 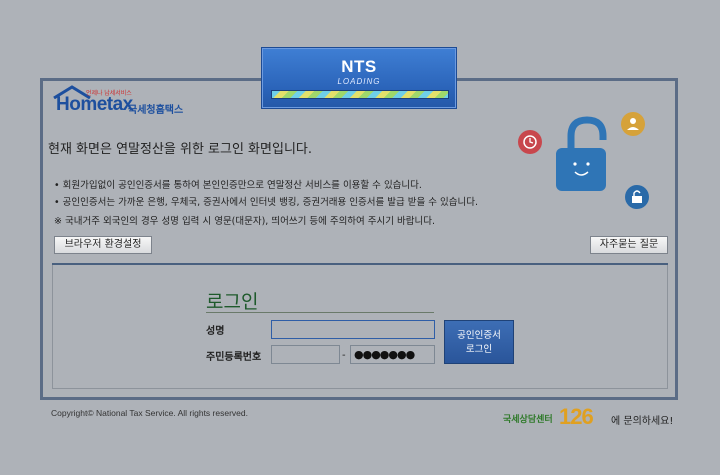 I want to click on browser-settings-button: 브라우저 환경설정, so click(x=103, y=245).